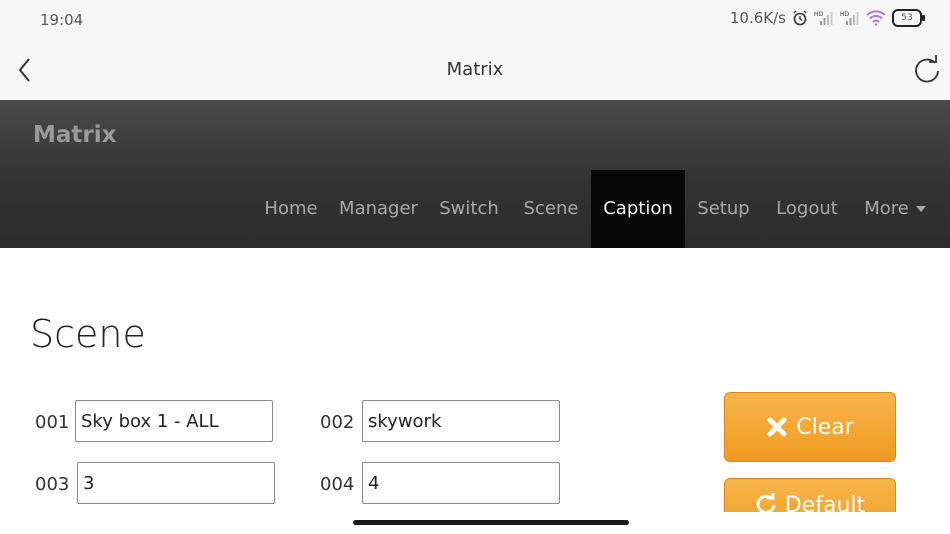 The image size is (950, 534). What do you see at coordinates (757, 18) in the screenshot?
I see `network-speed: 10.6K/s` at bounding box center [757, 18].